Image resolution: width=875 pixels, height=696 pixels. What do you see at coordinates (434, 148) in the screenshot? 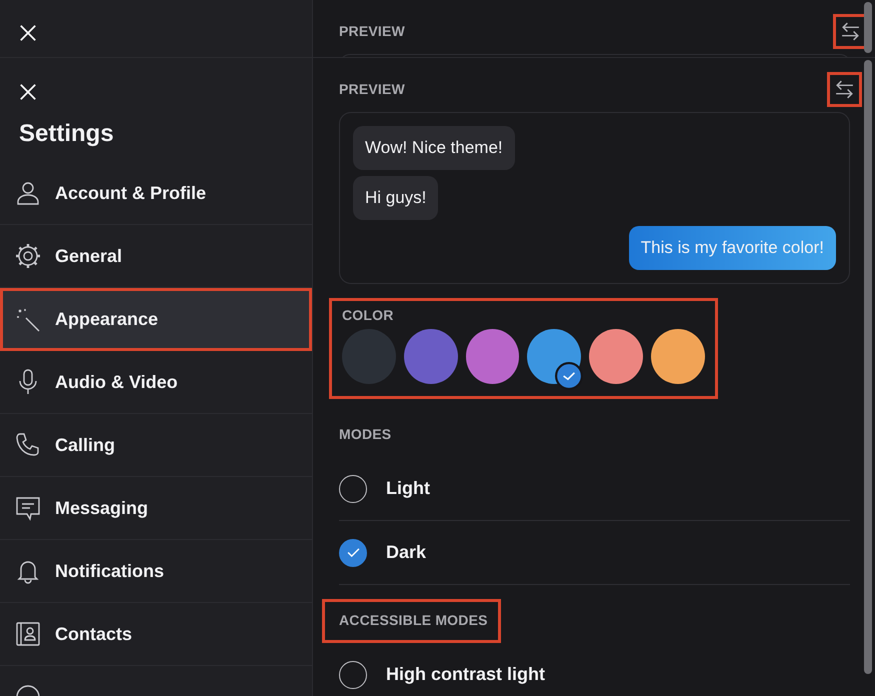
I see `chat-bubble: Wow! Nice theme!` at bounding box center [434, 148].